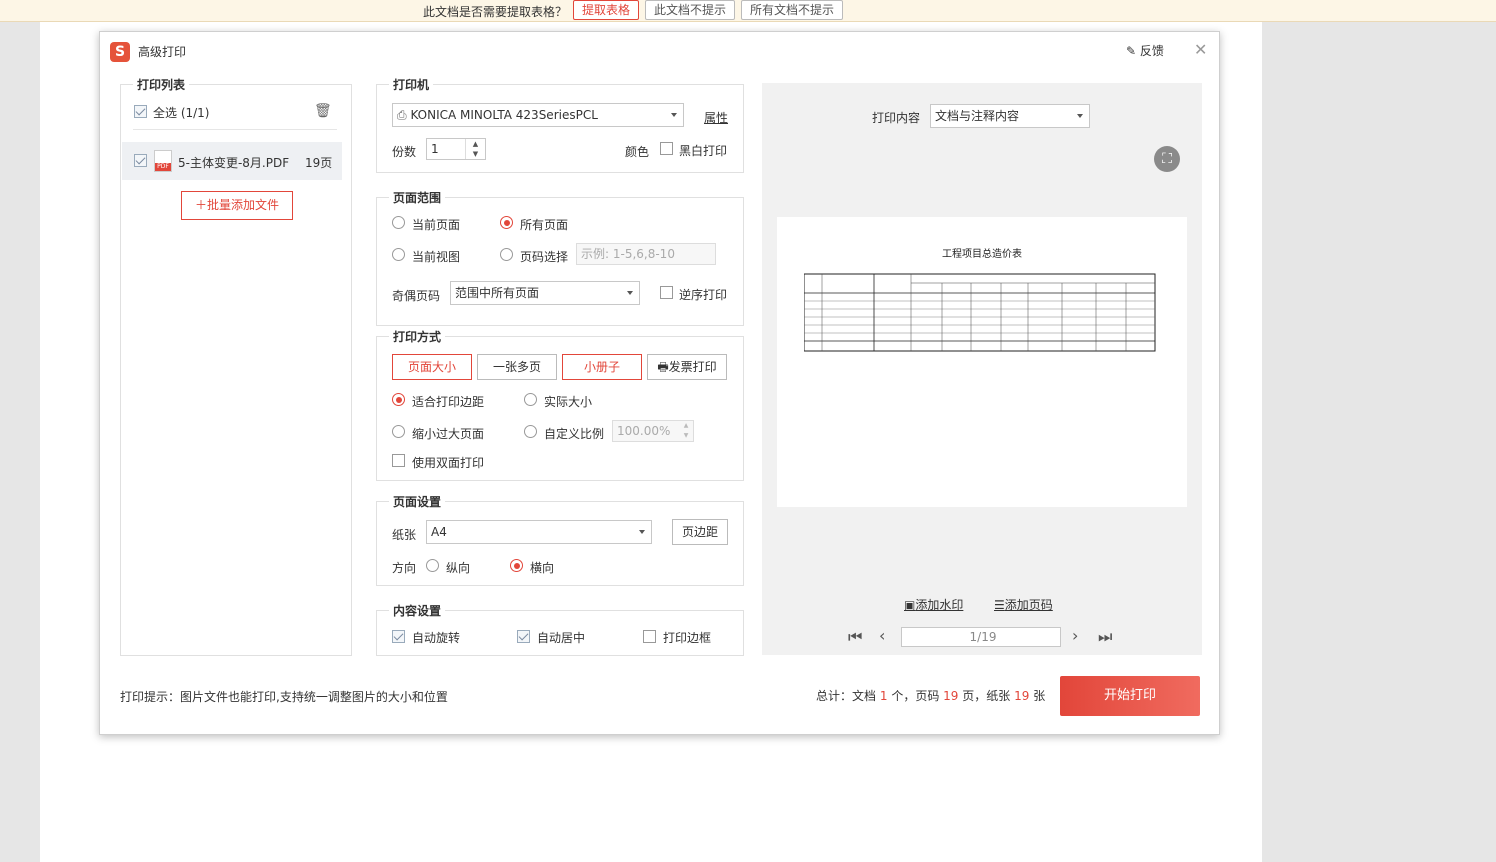 The image size is (1496, 862). I want to click on duplex-label: 使用双面打印, so click(448, 463).